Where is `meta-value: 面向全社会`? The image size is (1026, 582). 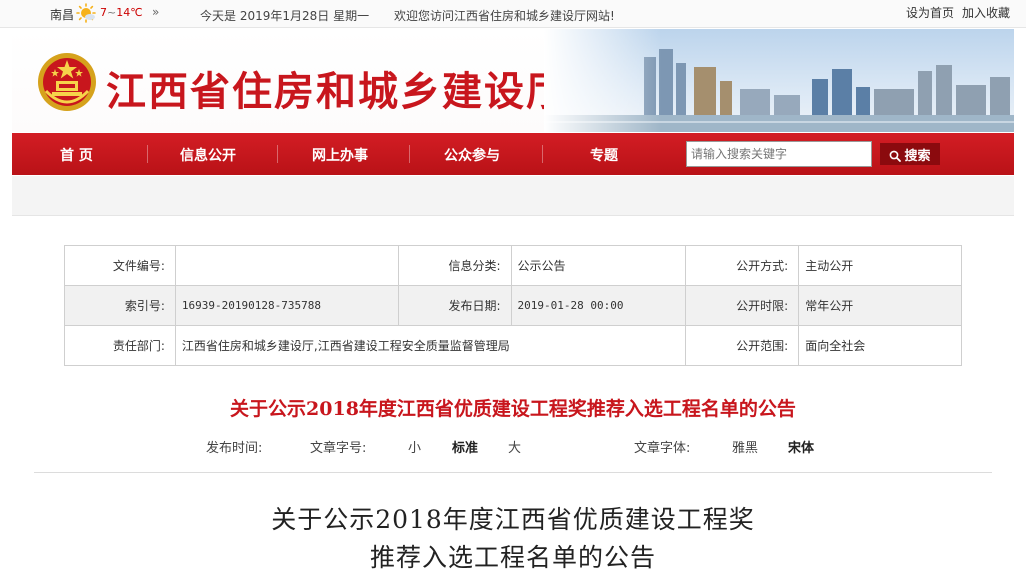 meta-value: 面向全社会 is located at coordinates (880, 345).